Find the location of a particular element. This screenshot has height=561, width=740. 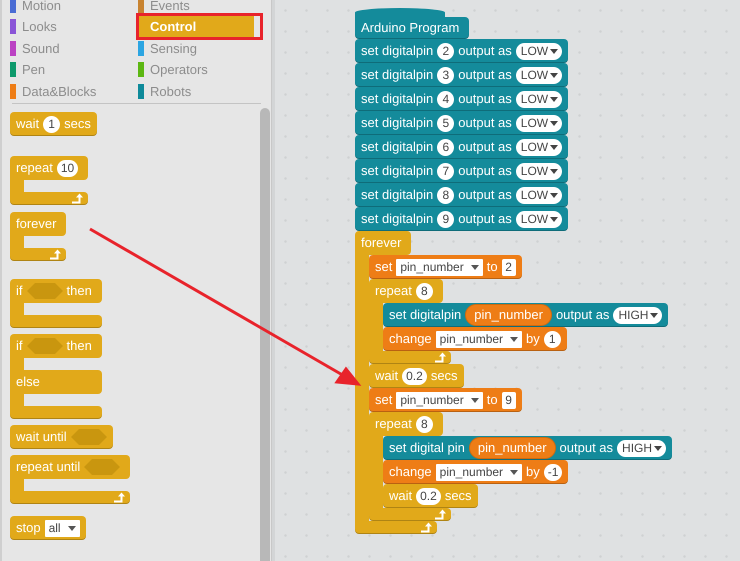

command-block: set digitalpin 3 output as LOW is located at coordinates (461, 75).